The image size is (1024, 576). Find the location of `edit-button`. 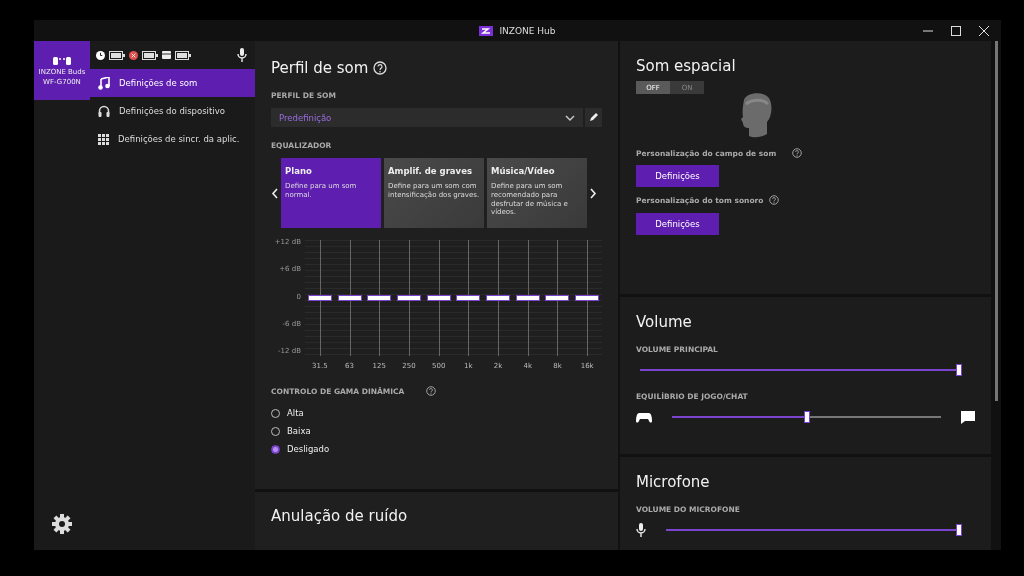

edit-button is located at coordinates (593, 117).